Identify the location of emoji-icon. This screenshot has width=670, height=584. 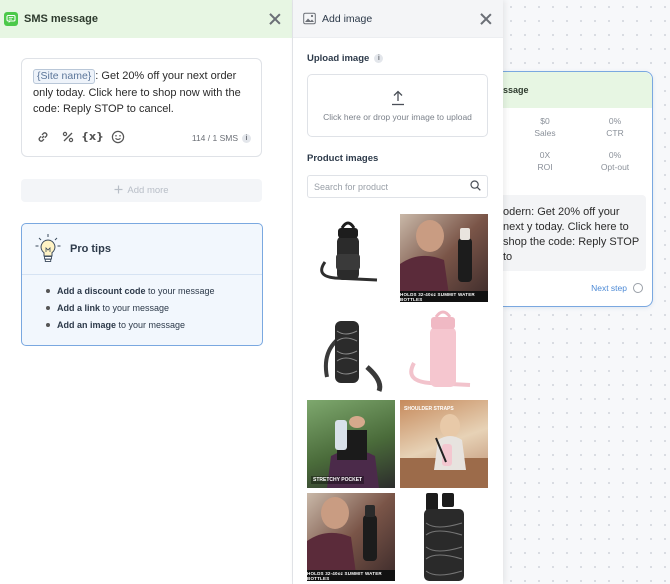
(117, 136).